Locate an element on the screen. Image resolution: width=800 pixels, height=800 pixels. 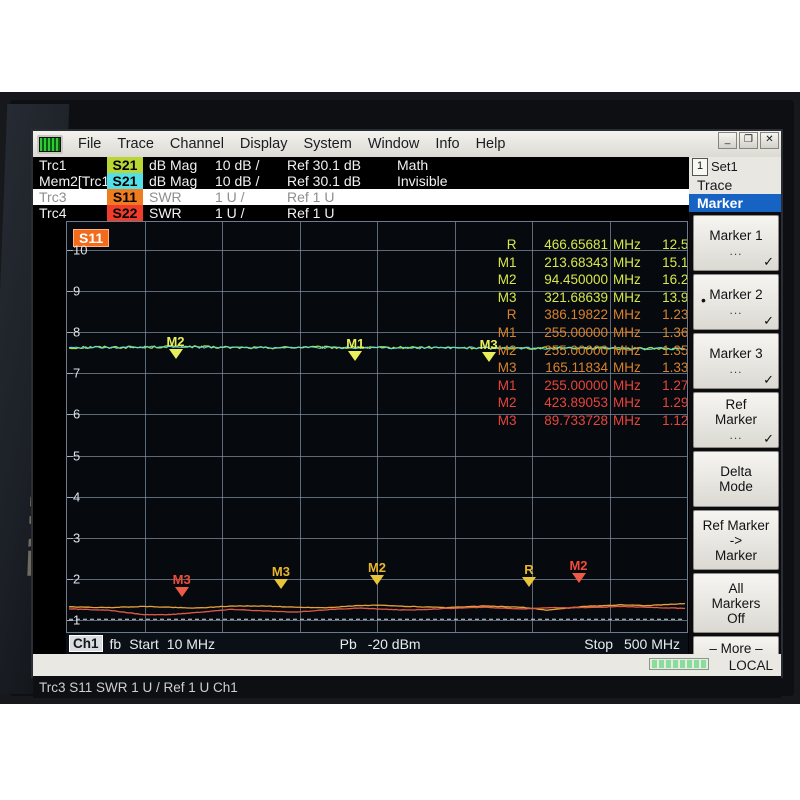
softkey-label-line1: Ref Marker is located at coordinates (736, 525).